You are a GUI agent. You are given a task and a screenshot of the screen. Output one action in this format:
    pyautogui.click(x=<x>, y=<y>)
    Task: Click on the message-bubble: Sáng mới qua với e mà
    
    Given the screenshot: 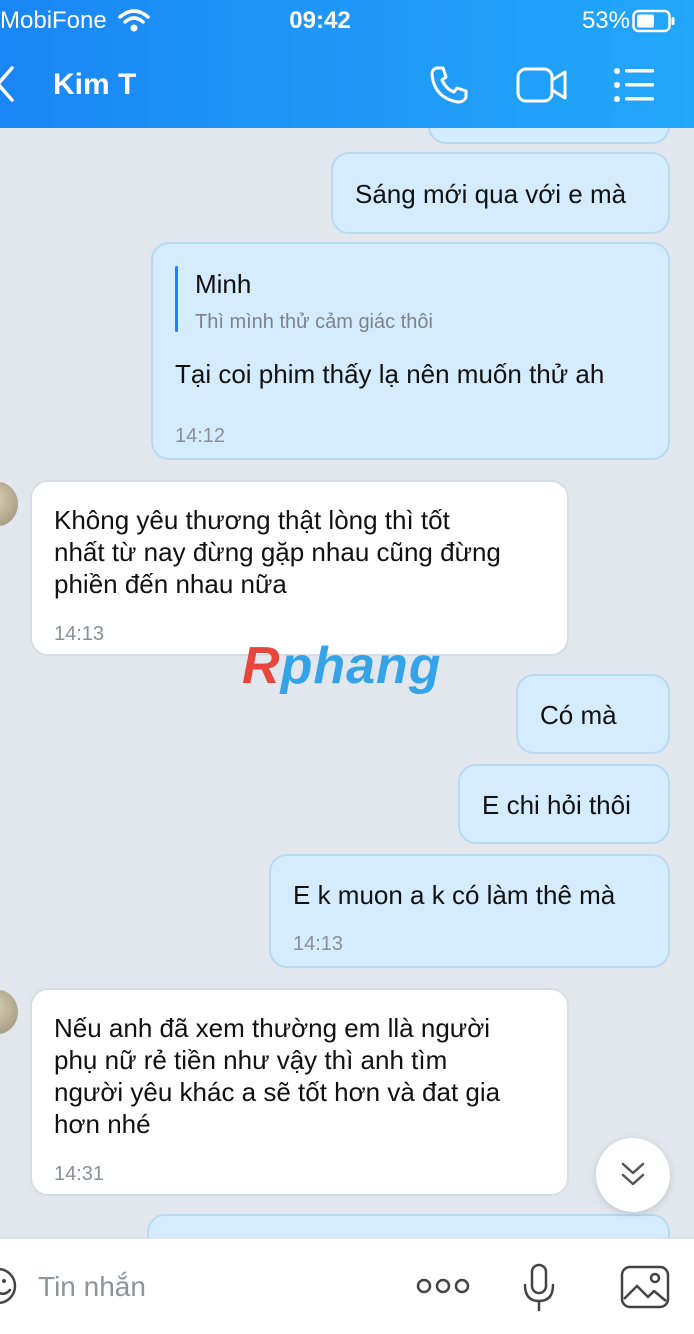 What is the action you would take?
    pyautogui.click(x=500, y=193)
    